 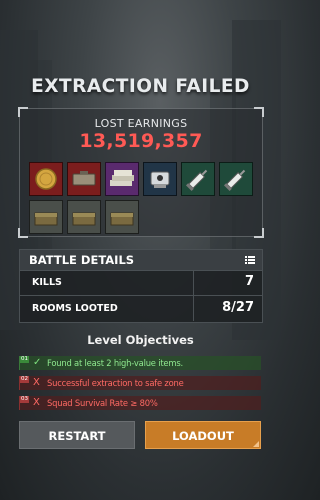 What do you see at coordinates (141, 123) in the screenshot?
I see `lost-earnings-label: LOST EARNINGS` at bounding box center [141, 123].